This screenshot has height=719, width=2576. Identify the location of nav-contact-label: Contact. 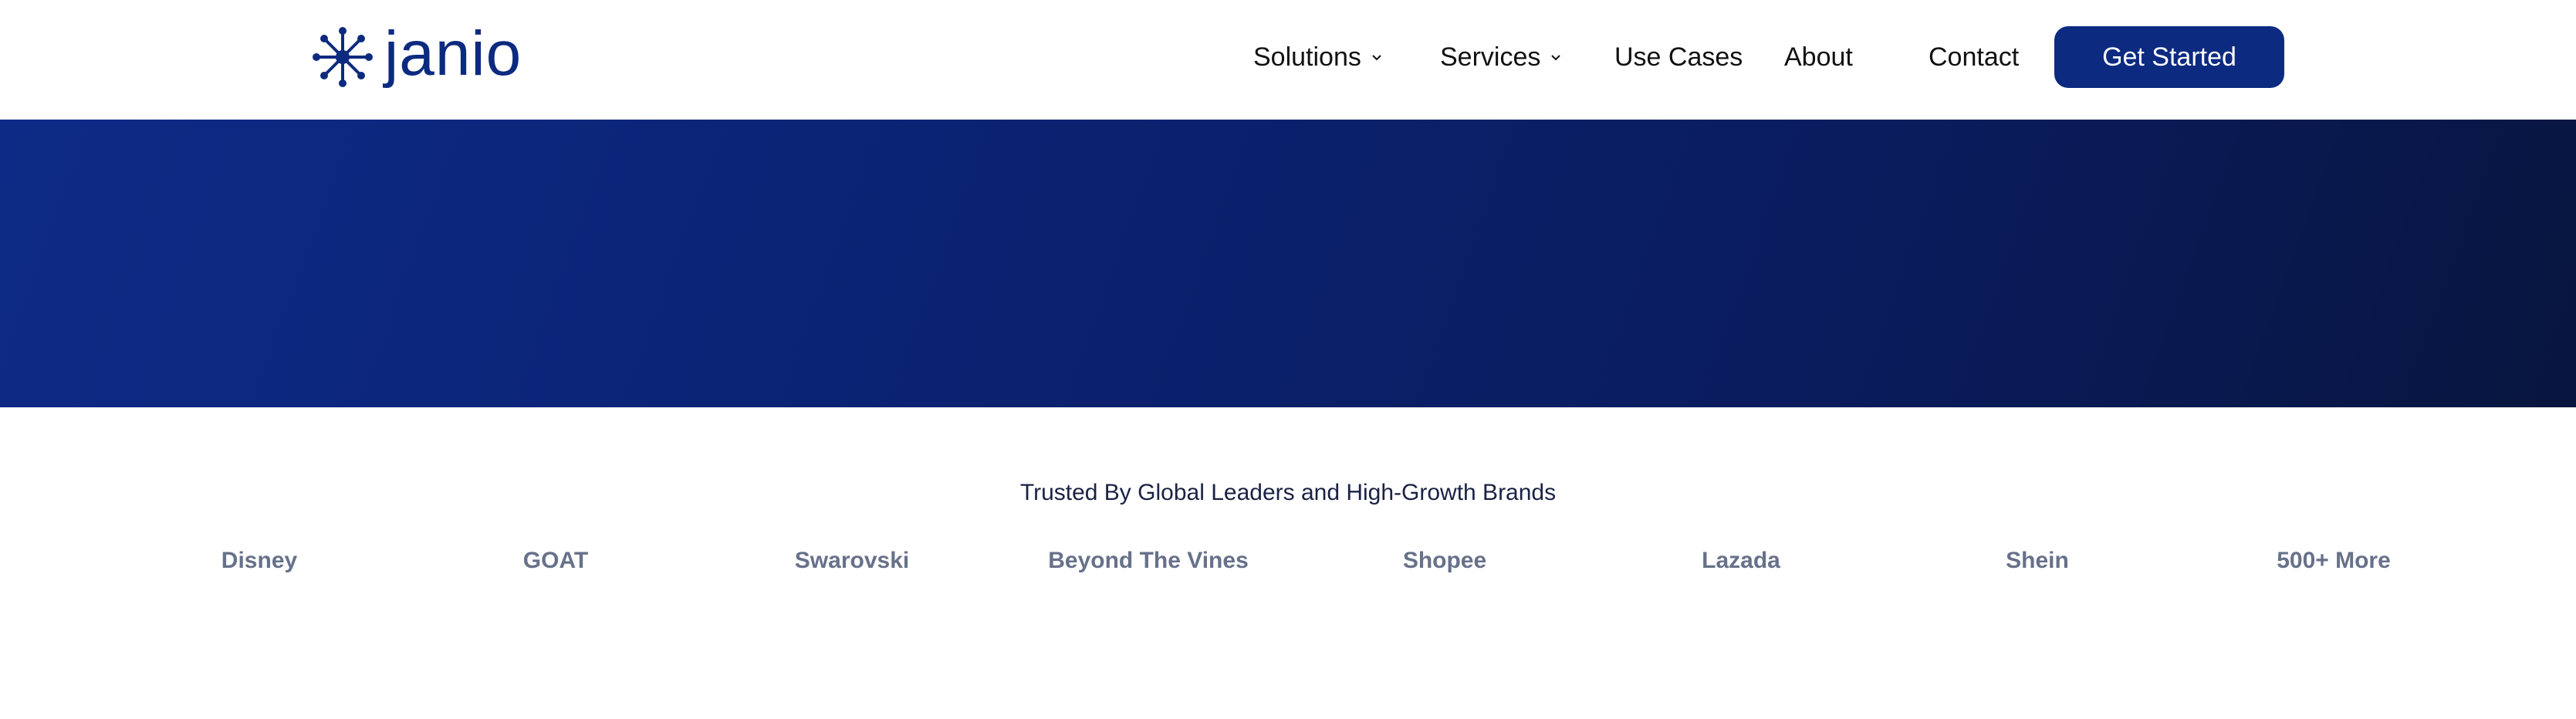
(1974, 57).